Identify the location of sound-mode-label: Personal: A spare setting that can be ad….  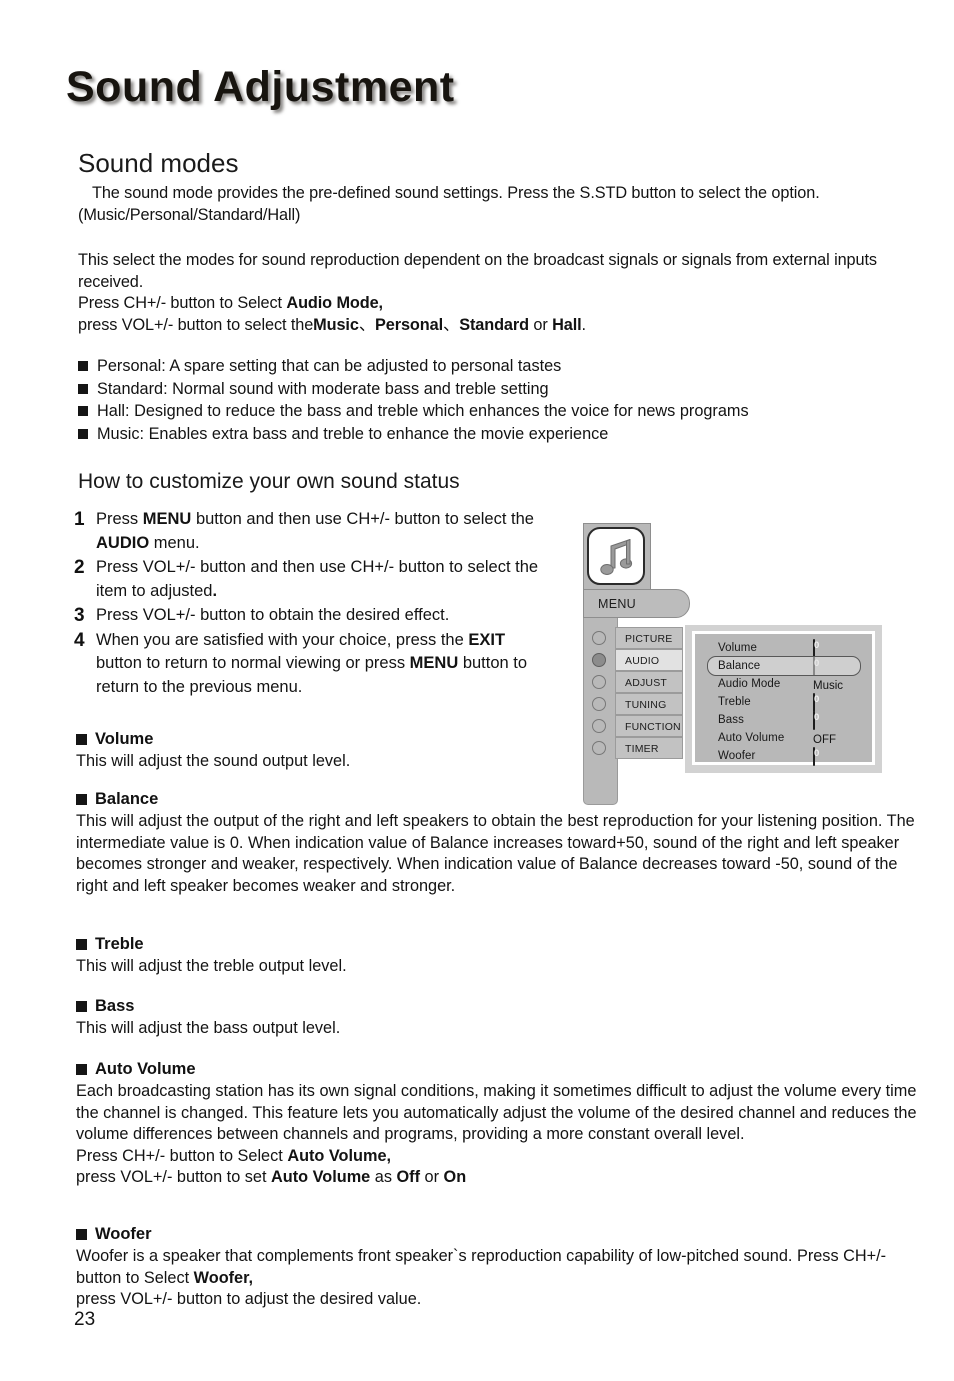
(329, 366).